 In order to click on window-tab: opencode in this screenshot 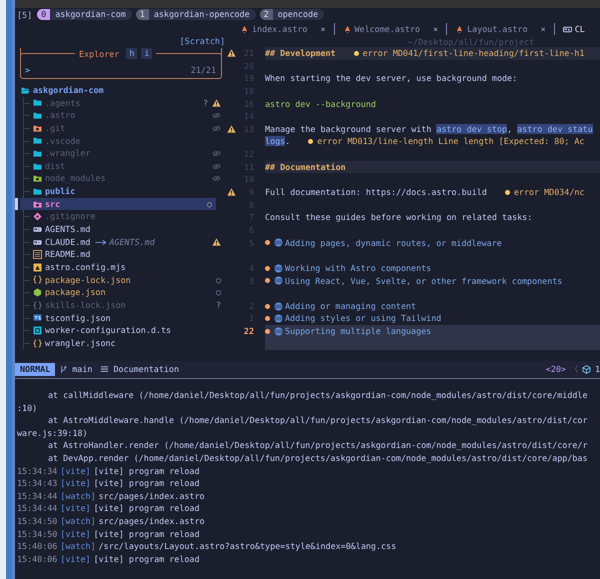, I will do `click(298, 14)`.